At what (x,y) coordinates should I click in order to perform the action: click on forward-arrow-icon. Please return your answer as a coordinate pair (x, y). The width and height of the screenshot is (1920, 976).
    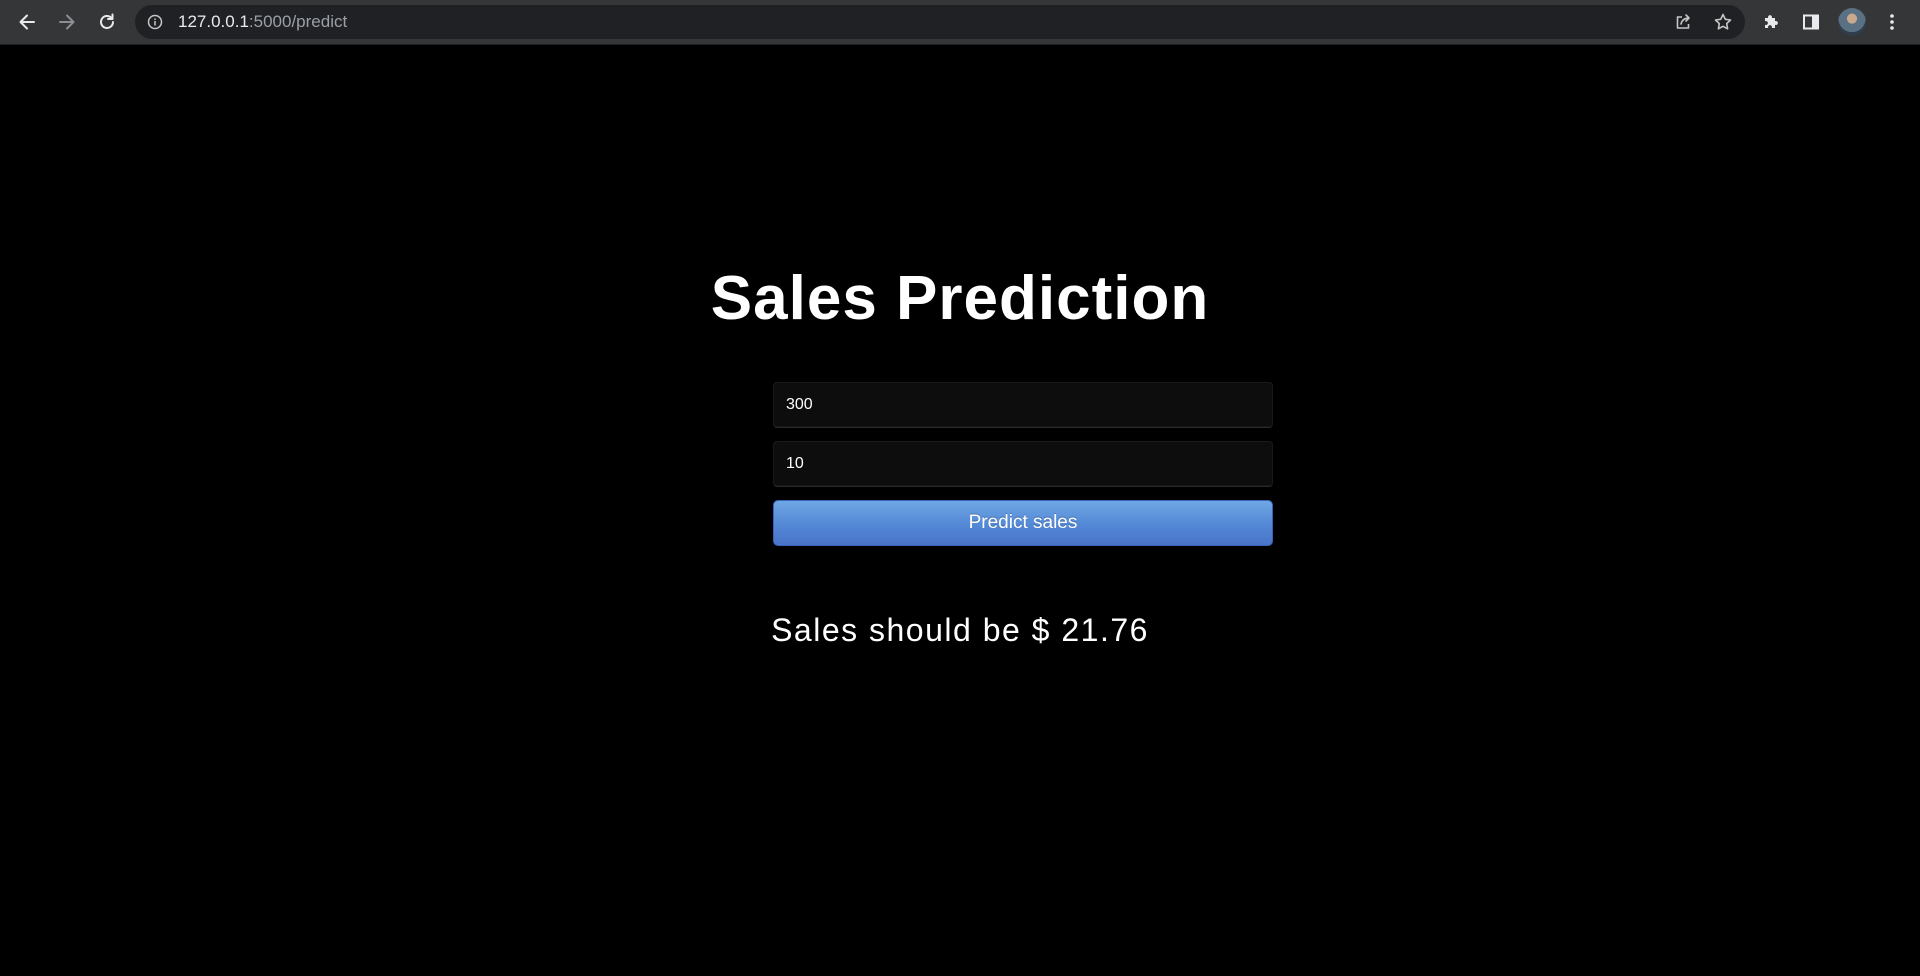
    Looking at the image, I should click on (67, 22).